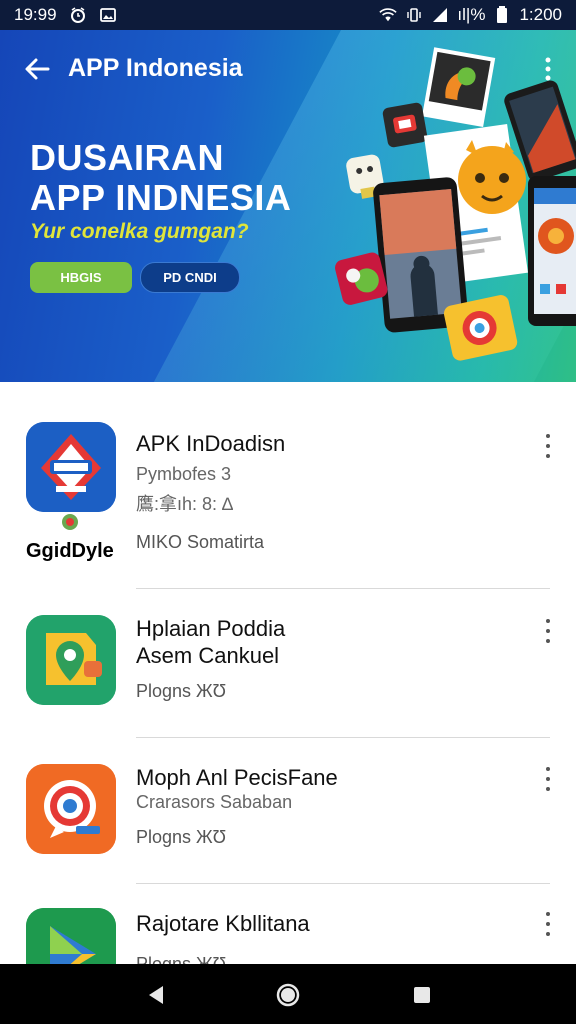 This screenshot has width=576, height=1024. Describe the element at coordinates (405, 125) in the screenshot. I see `video-tile` at that location.